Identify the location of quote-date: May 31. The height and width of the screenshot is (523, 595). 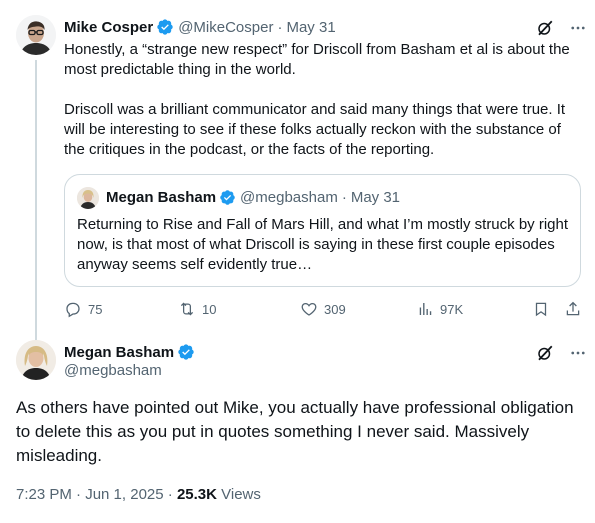
(375, 197).